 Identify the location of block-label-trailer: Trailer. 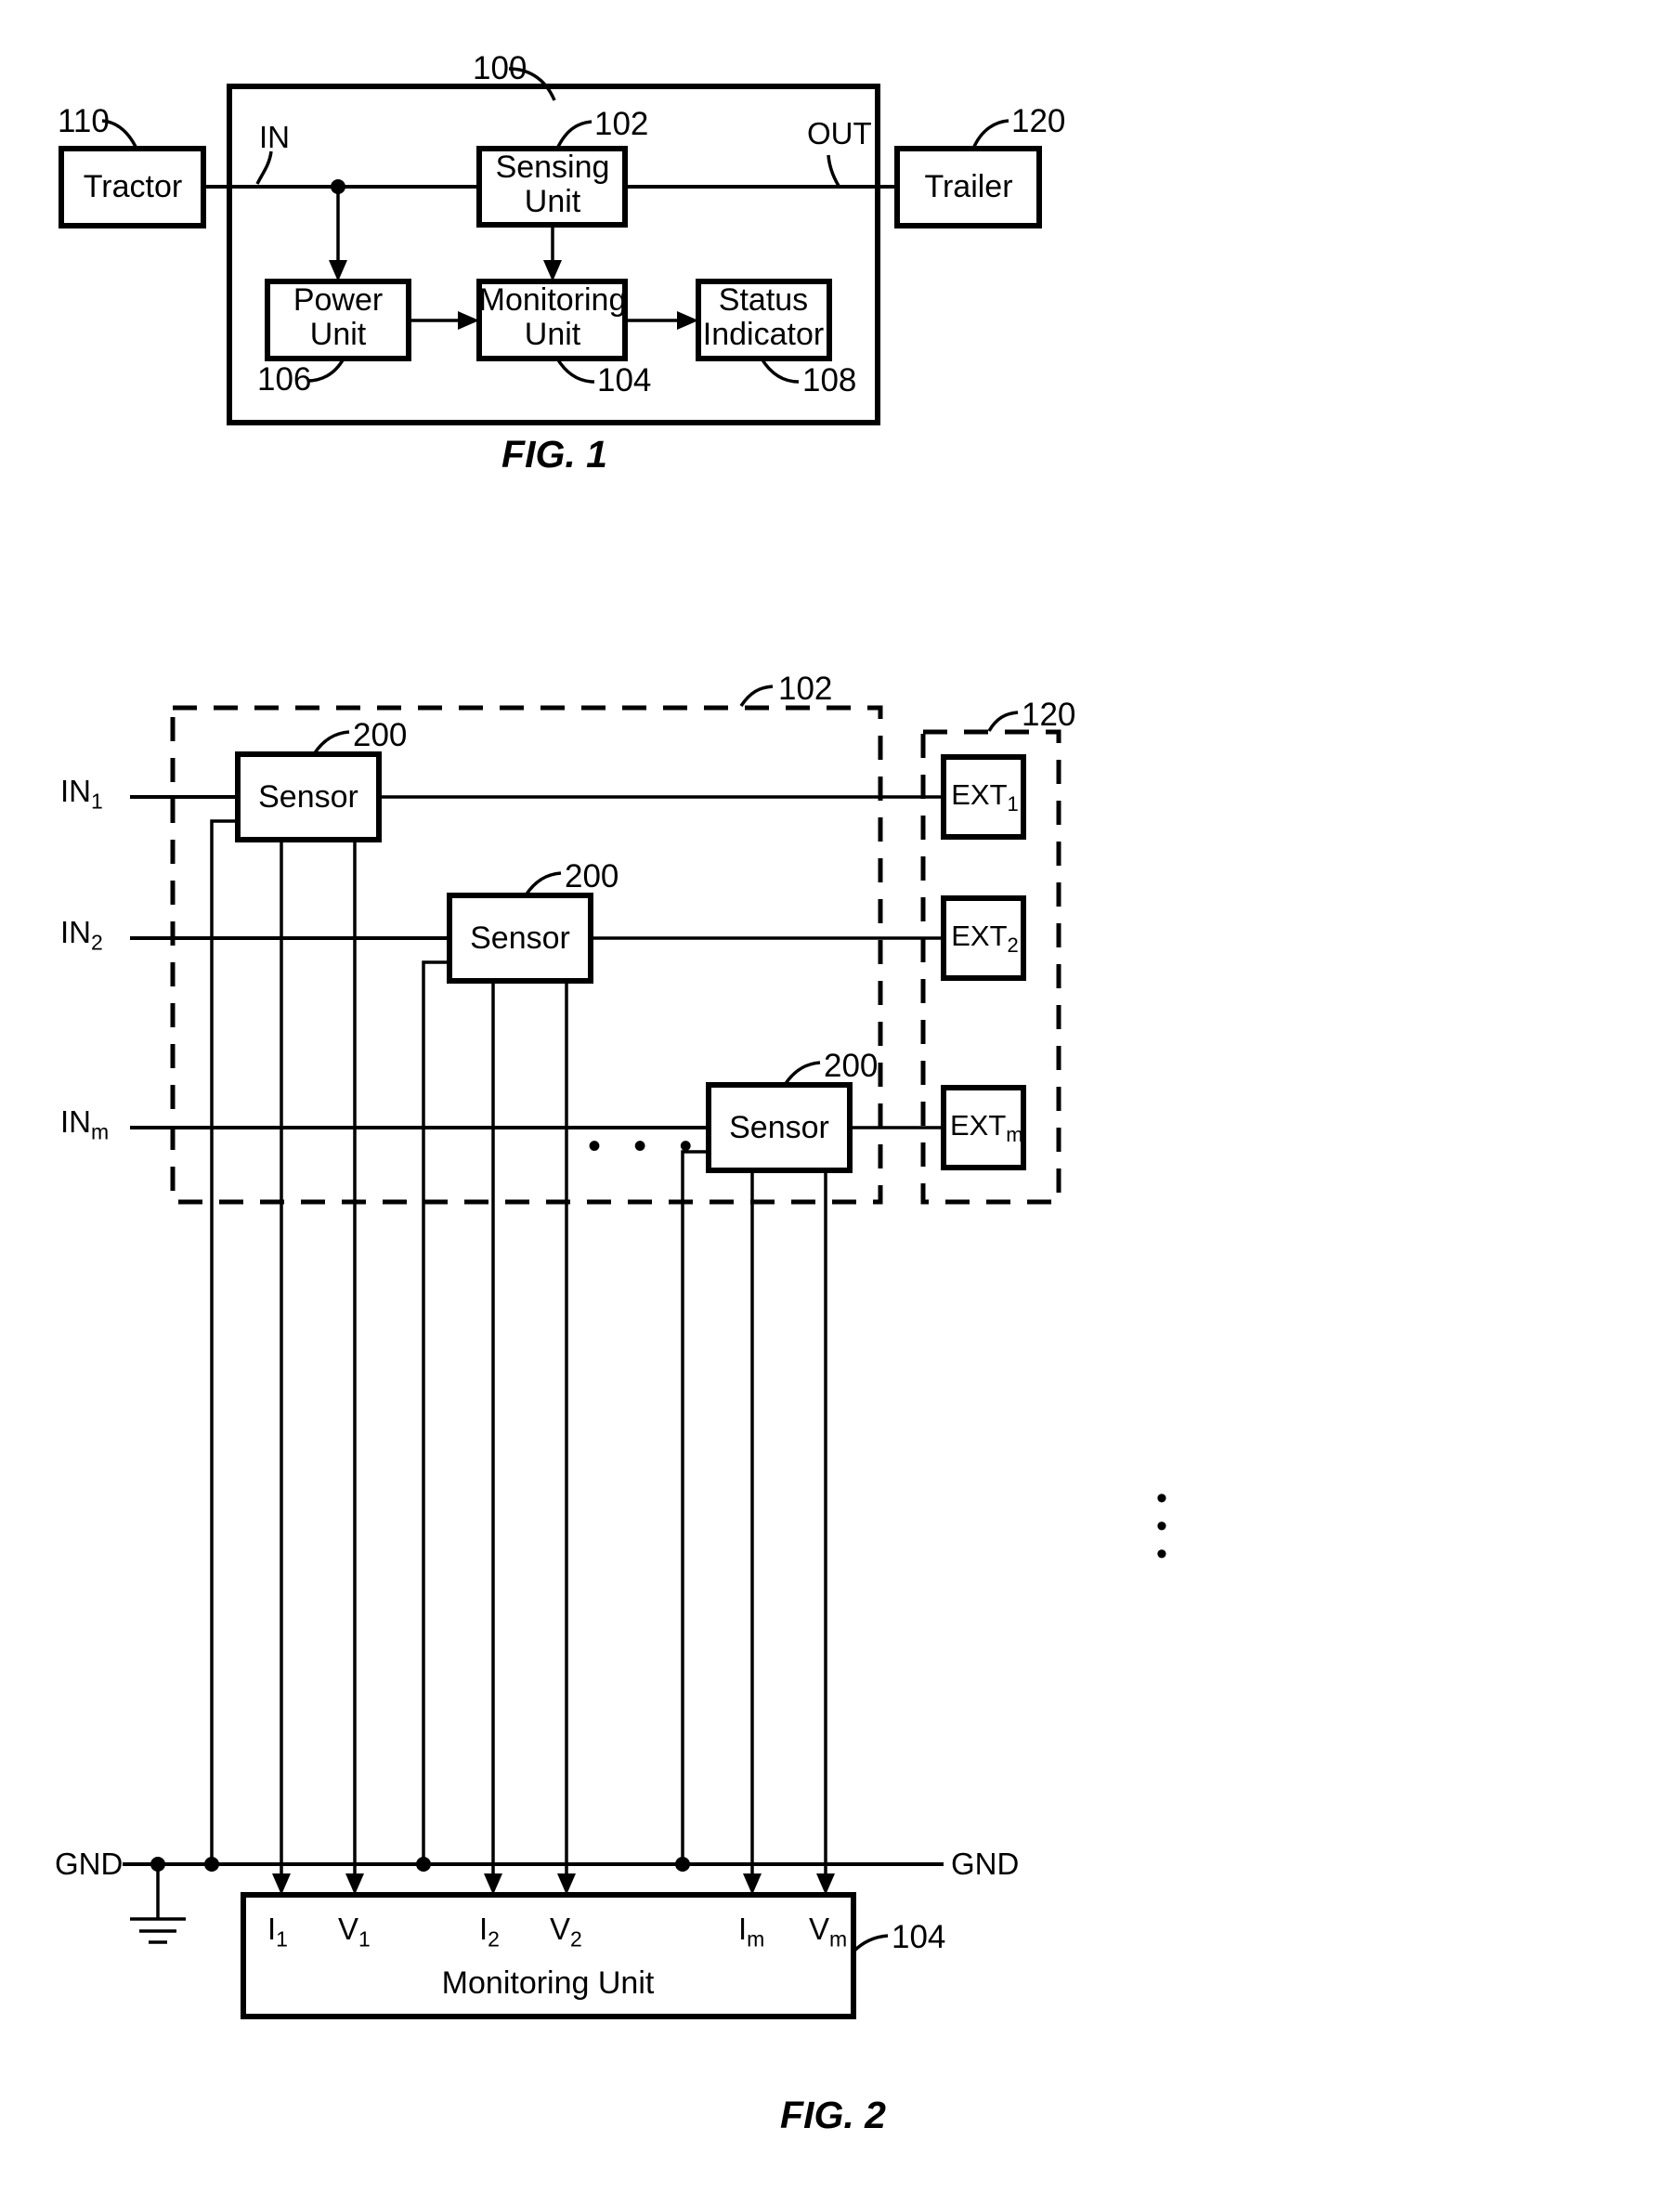
(968, 186).